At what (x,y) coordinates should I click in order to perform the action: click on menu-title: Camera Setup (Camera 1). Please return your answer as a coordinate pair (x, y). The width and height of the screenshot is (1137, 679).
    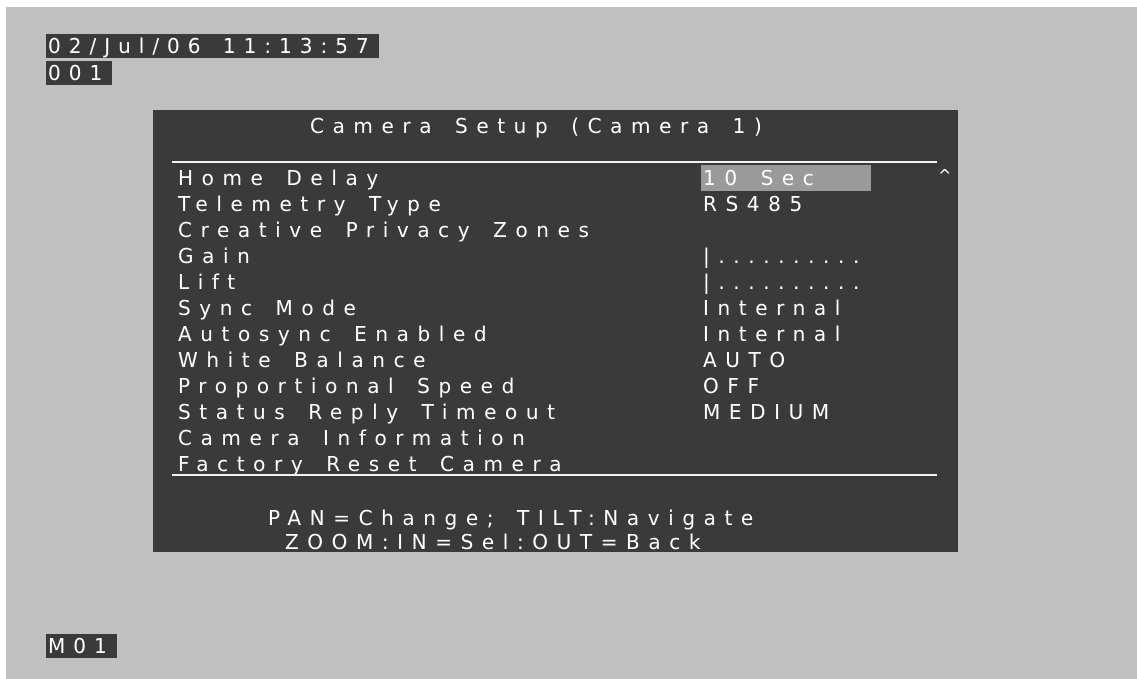
    Looking at the image, I should click on (540, 126).